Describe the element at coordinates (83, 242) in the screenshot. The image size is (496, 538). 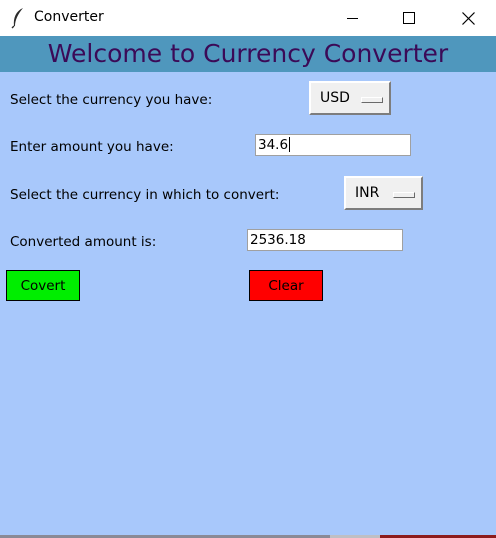
I see `result-label: Converted amount is:` at that location.